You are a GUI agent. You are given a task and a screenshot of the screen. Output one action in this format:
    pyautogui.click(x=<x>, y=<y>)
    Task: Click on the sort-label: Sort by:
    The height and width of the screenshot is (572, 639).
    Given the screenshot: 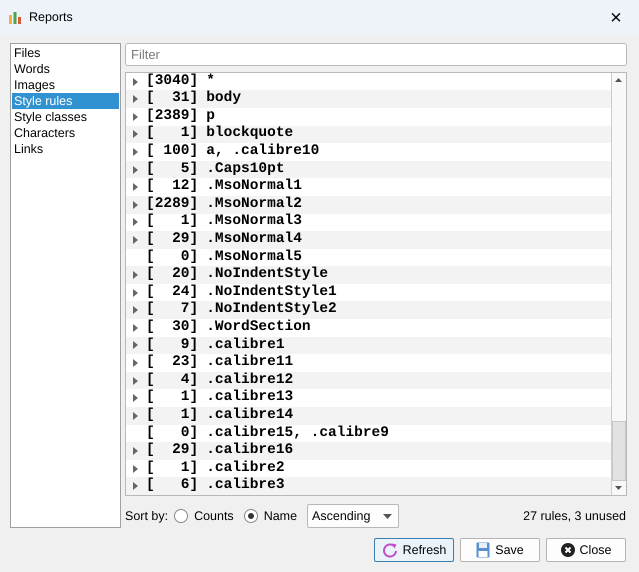 What is the action you would take?
    pyautogui.click(x=146, y=516)
    